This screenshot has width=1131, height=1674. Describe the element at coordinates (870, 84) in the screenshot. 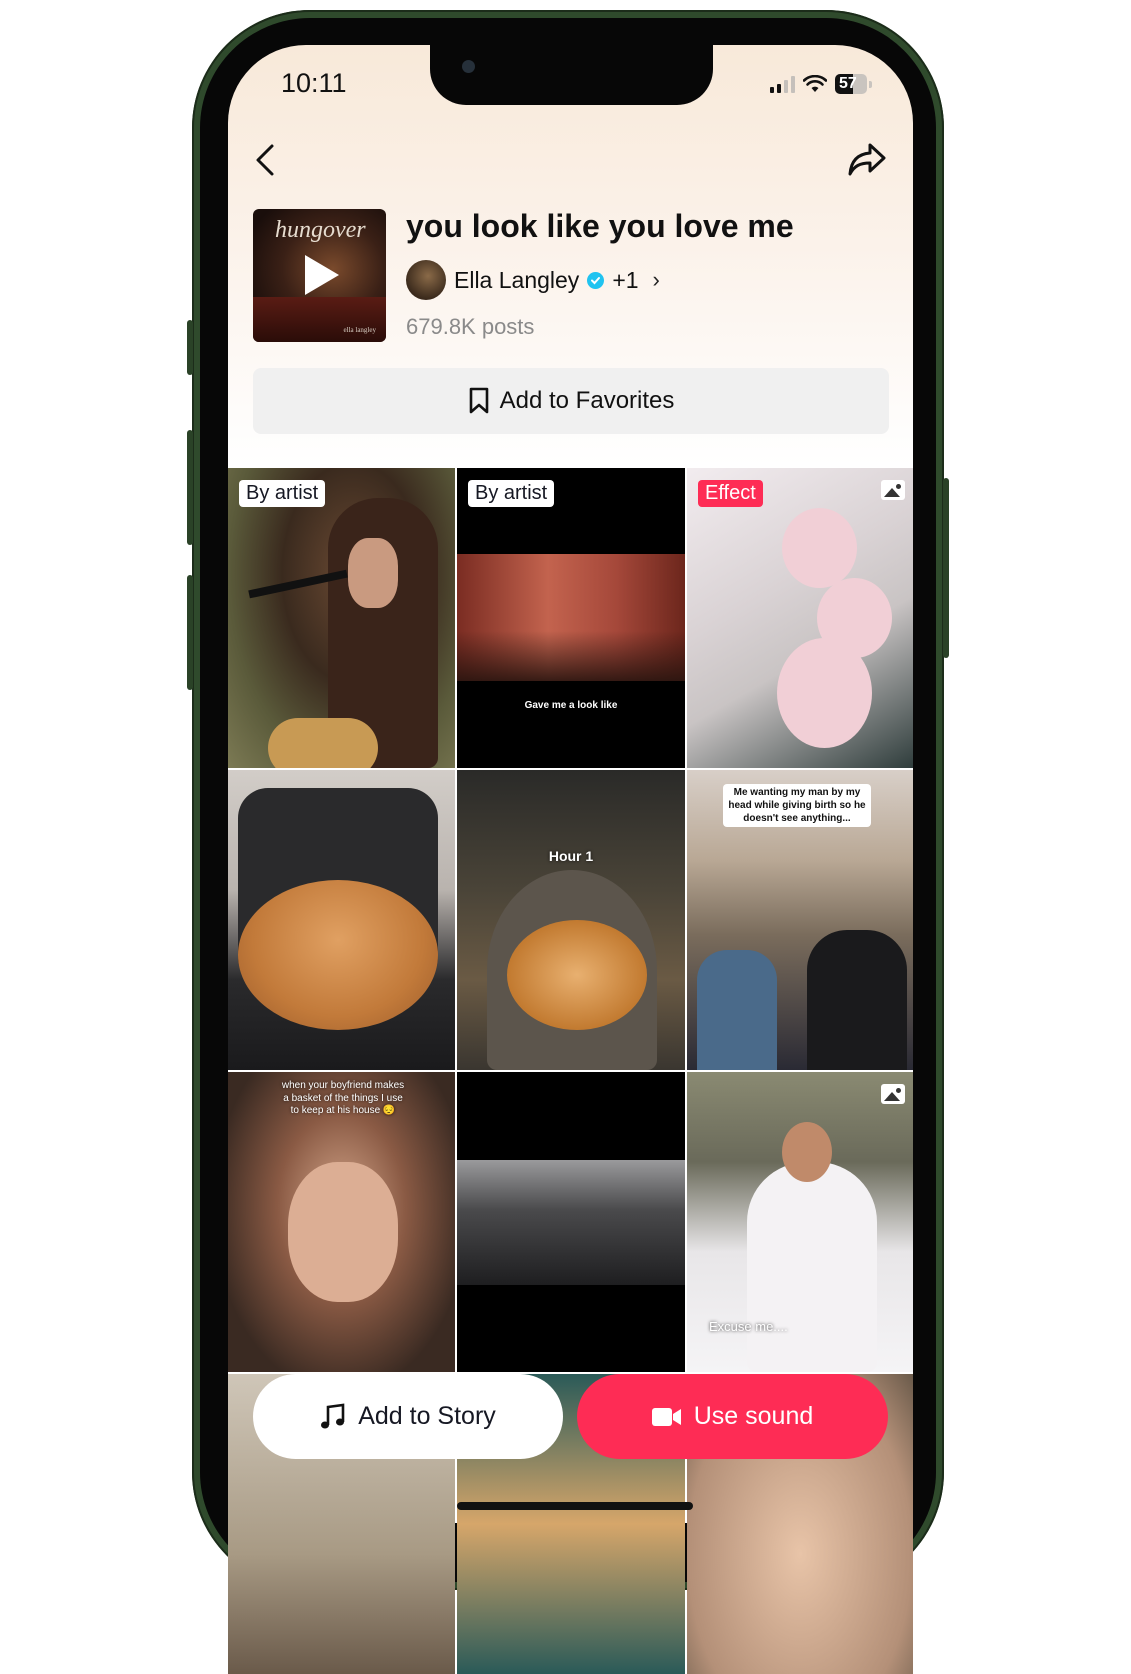

I see `battery-tip` at that location.